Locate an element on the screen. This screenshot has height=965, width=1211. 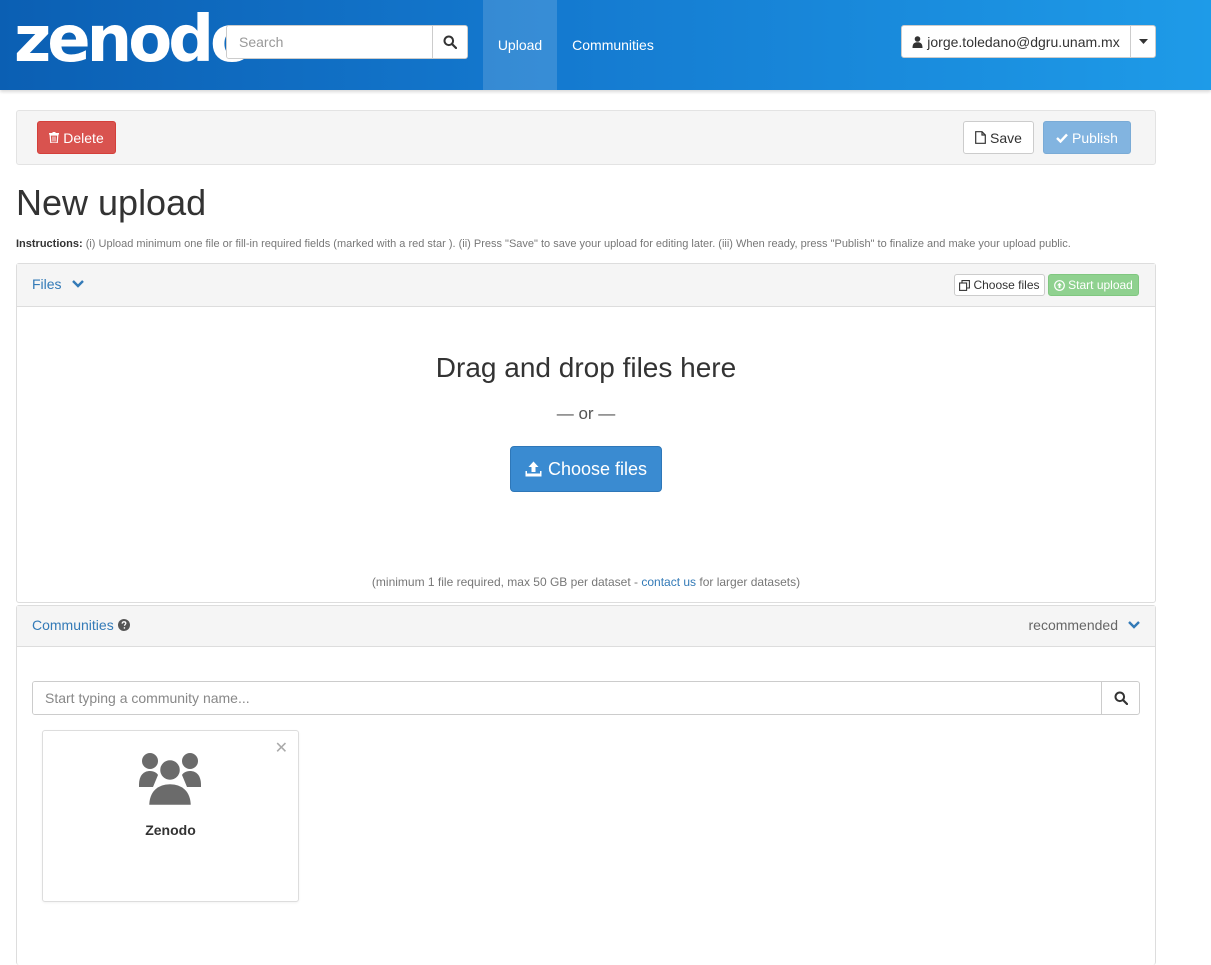
users-icon is located at coordinates (170, 780).